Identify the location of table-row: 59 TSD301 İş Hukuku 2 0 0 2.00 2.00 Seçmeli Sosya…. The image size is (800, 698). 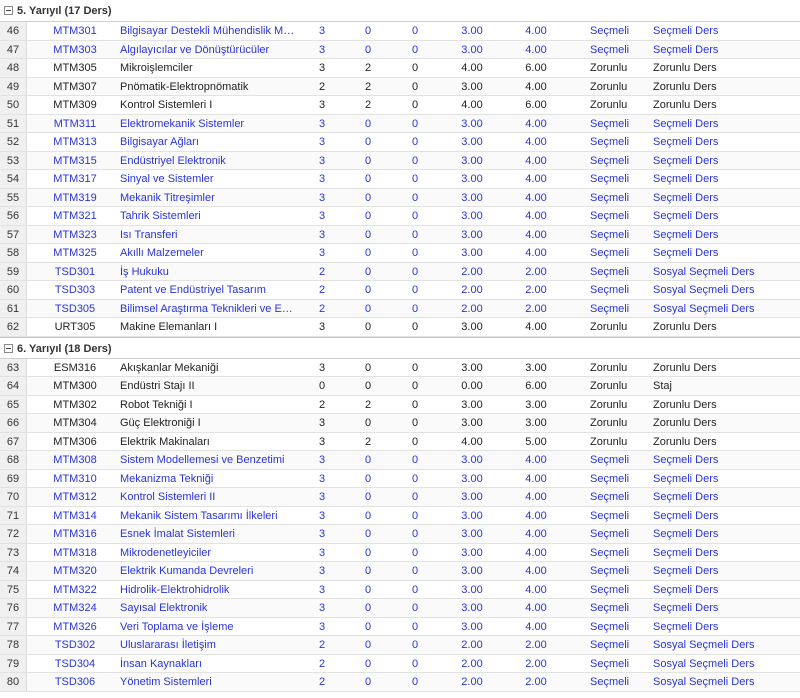
(400, 271).